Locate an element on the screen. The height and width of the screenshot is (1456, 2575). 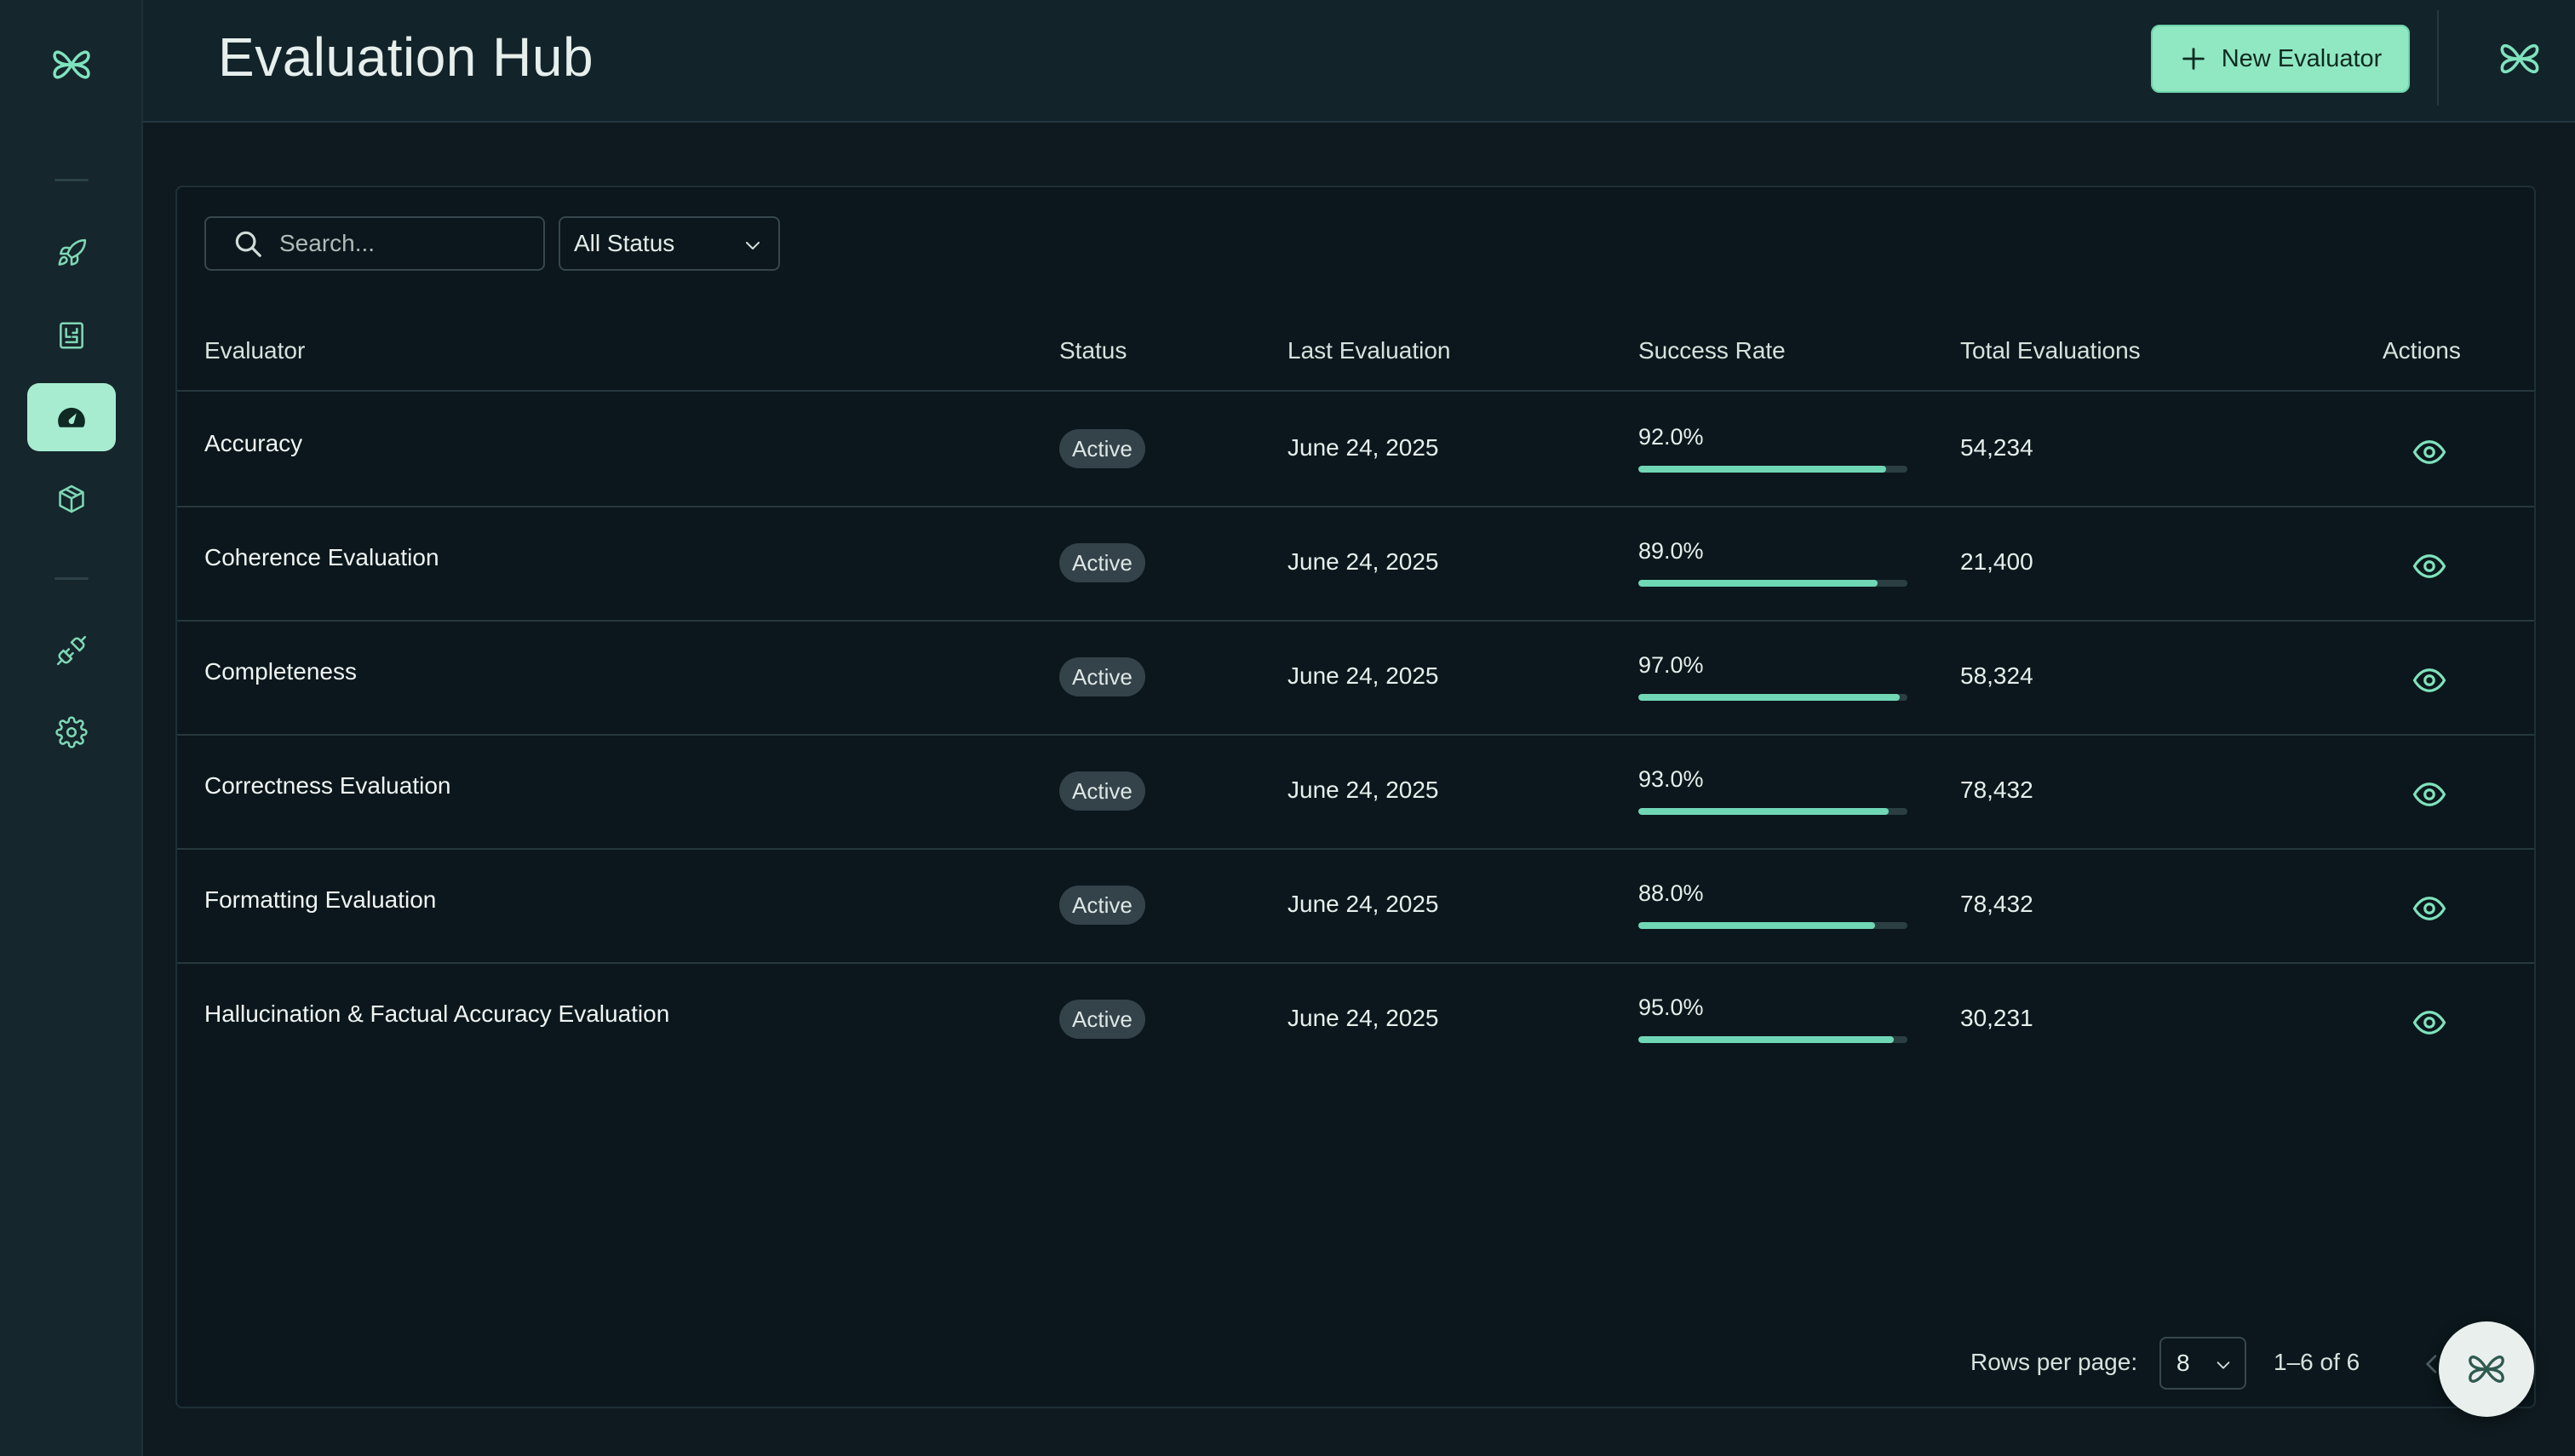
total-evaluations: 54,234 is located at coordinates (1996, 448).